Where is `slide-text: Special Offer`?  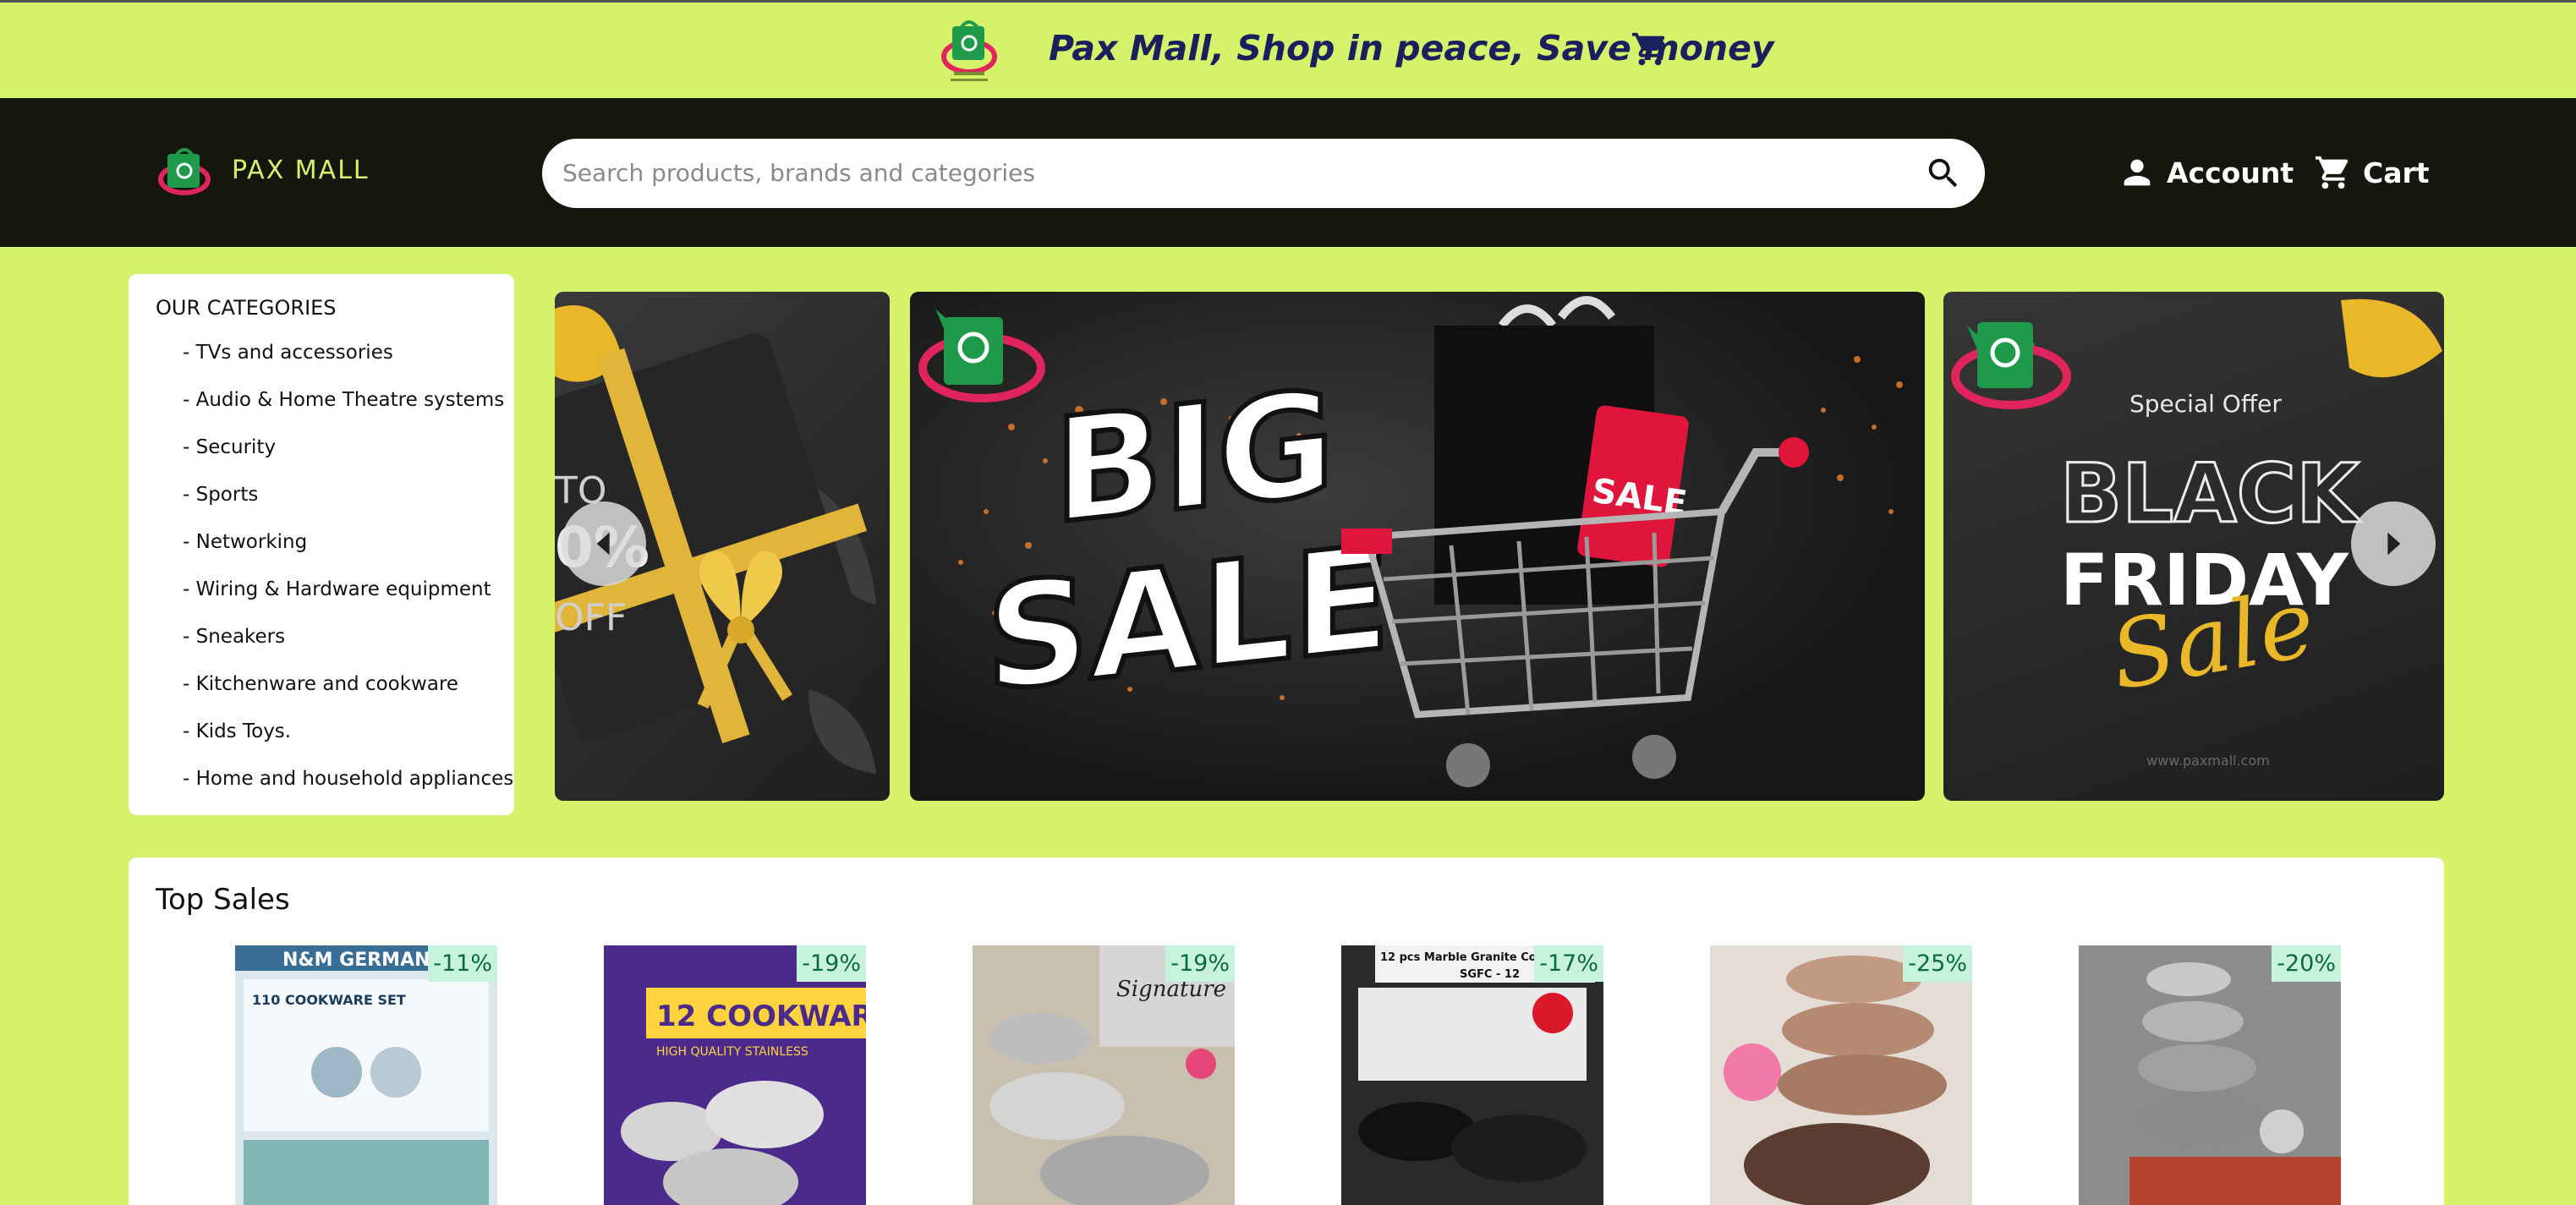 slide-text: Special Offer is located at coordinates (2205, 404).